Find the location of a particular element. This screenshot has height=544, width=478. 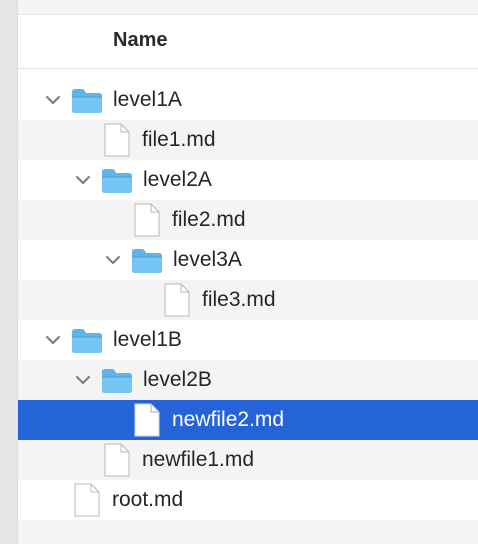

item-name: newfile1.md is located at coordinates (198, 459).